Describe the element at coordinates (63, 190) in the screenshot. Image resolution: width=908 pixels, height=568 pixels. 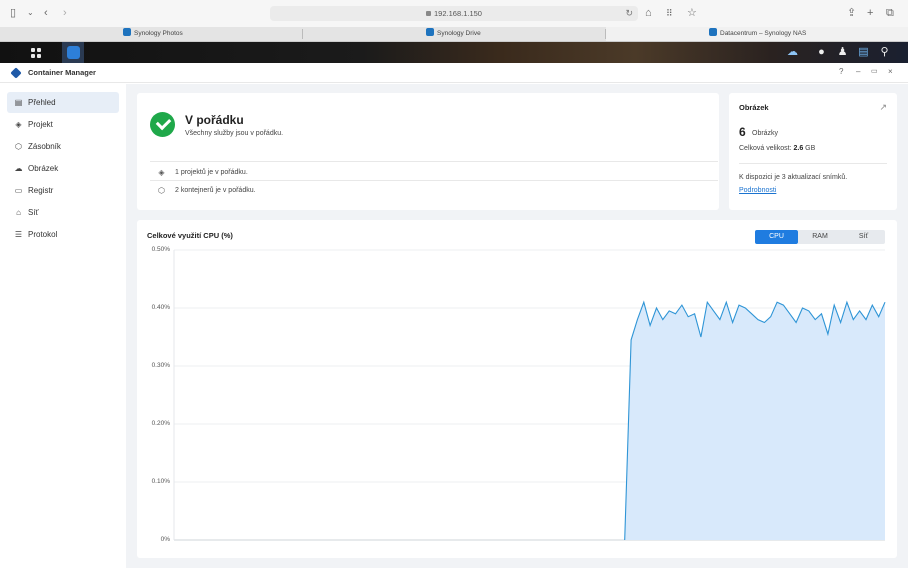
I see `sidebar-item-registry: ▭ Registr` at that location.